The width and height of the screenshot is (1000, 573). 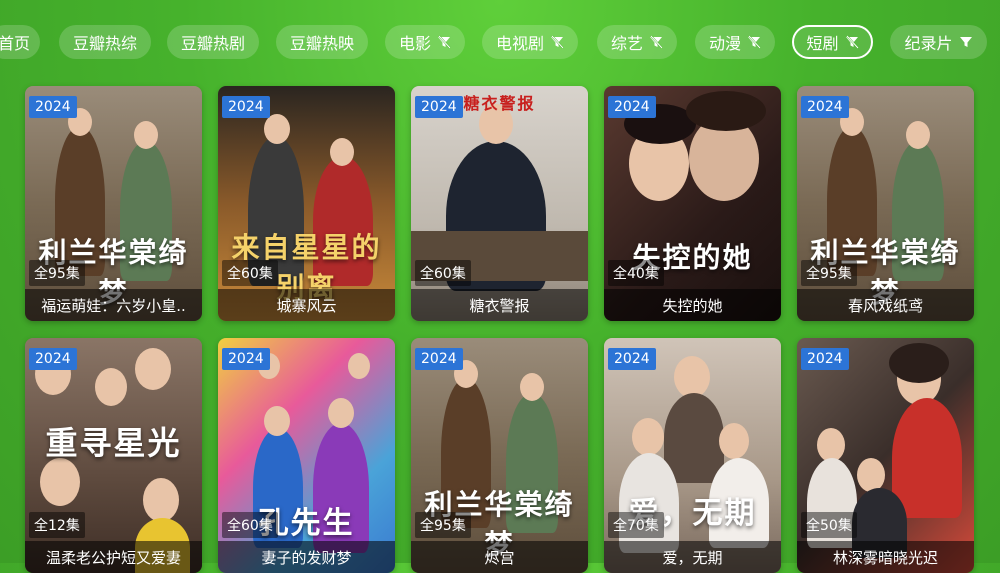 What do you see at coordinates (724, 43) in the screenshot?
I see `tab-label: 动漫` at bounding box center [724, 43].